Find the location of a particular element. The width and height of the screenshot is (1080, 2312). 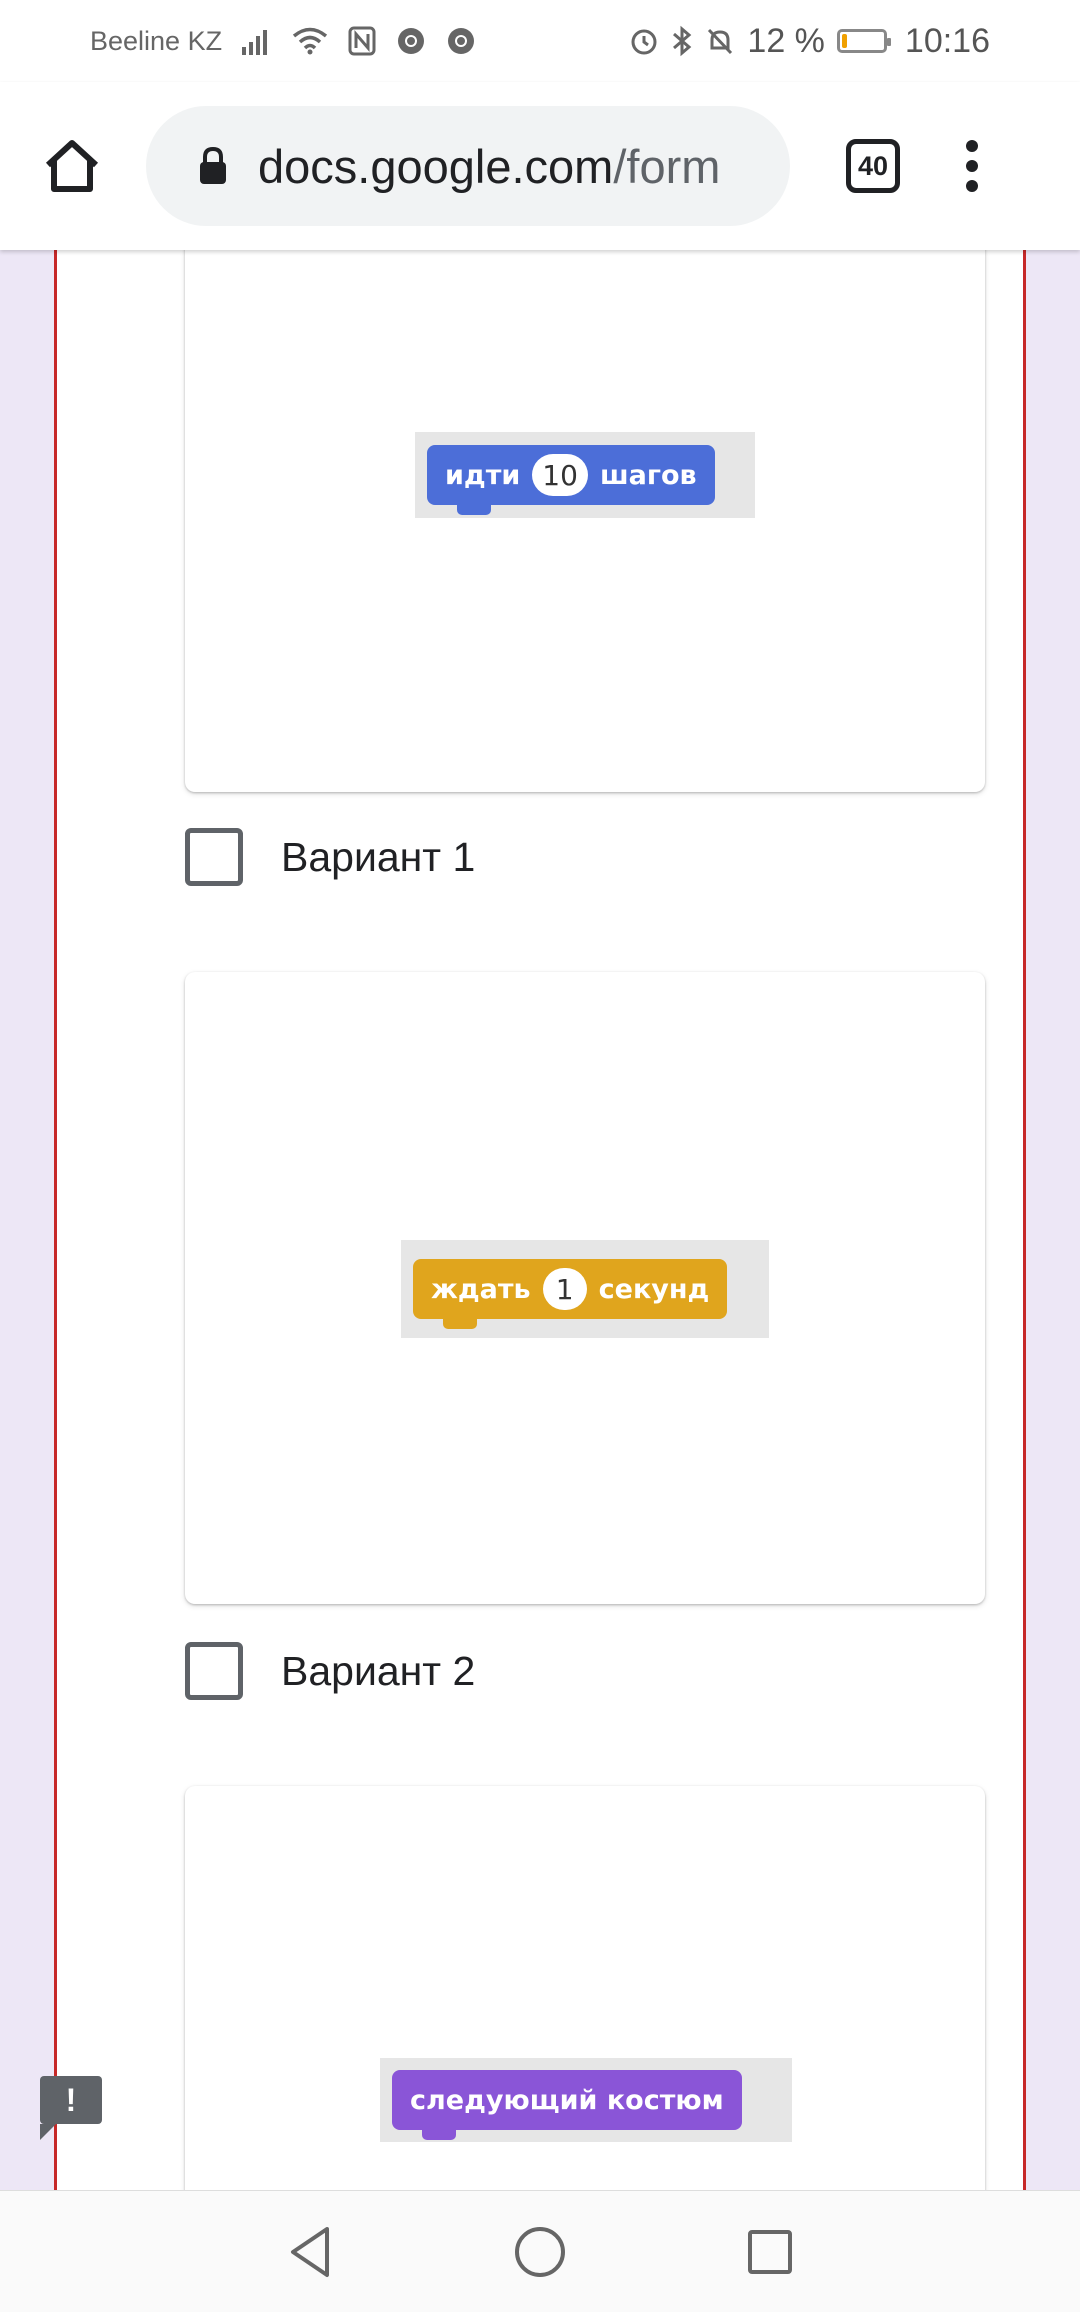

block-text-after: секунд is located at coordinates (654, 1289).